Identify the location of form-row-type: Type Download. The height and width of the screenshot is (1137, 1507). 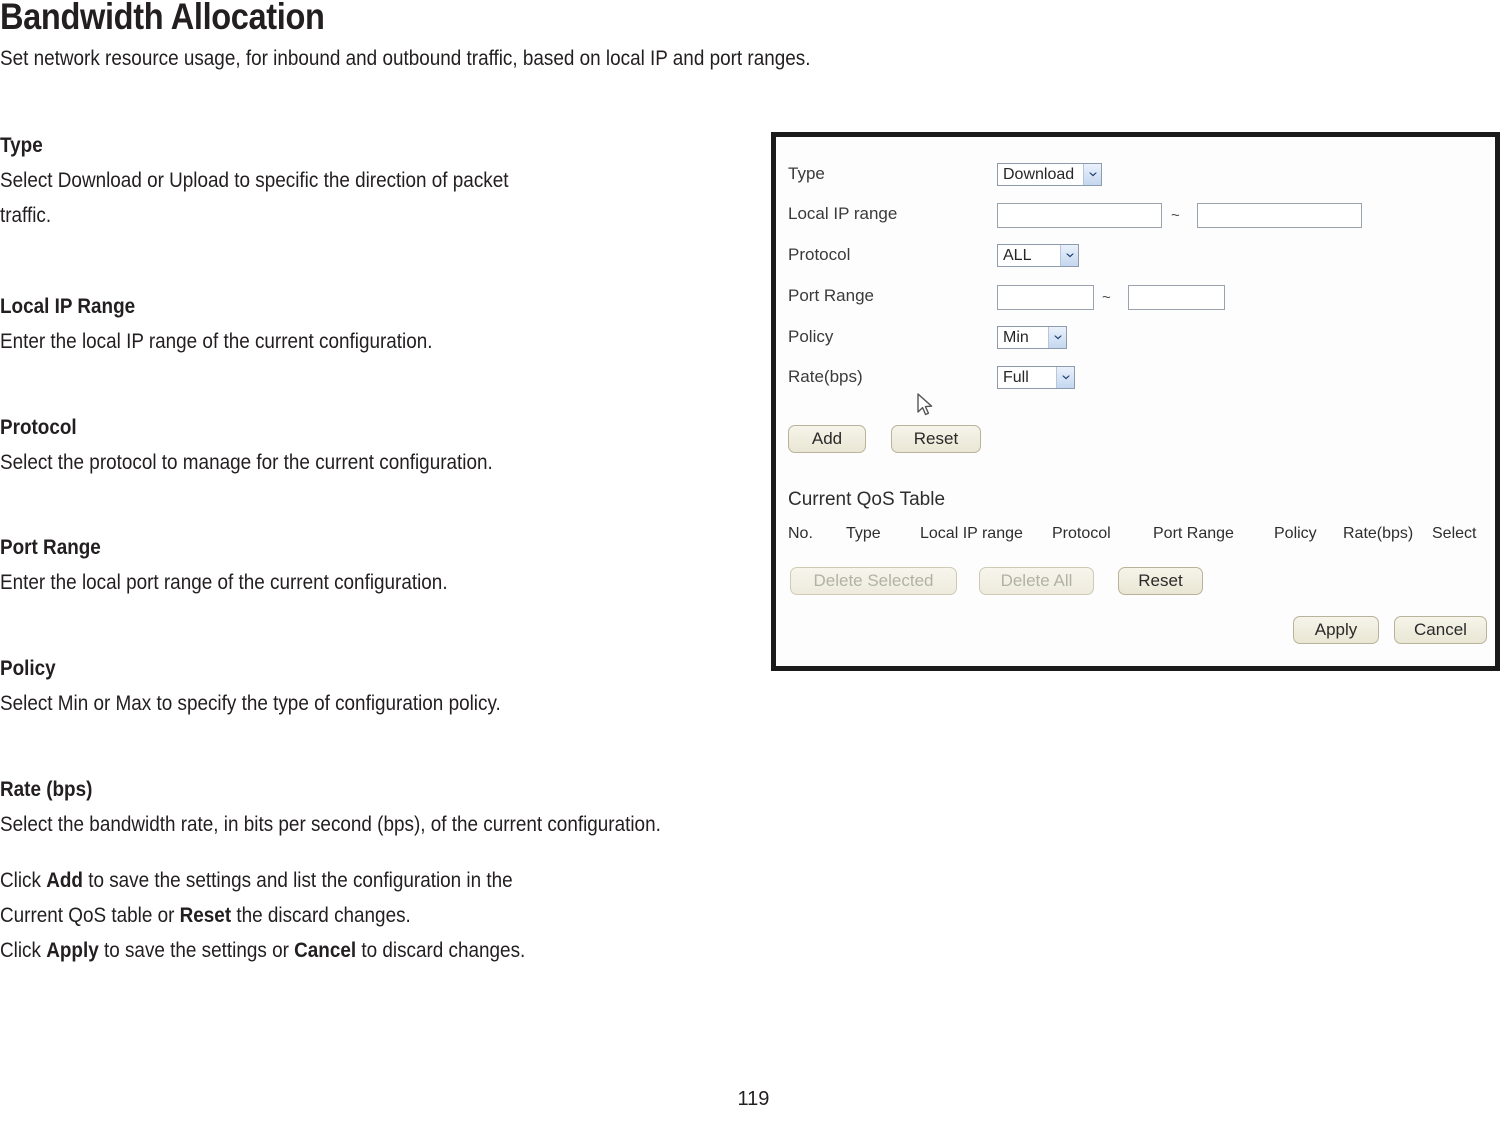
(1135, 177).